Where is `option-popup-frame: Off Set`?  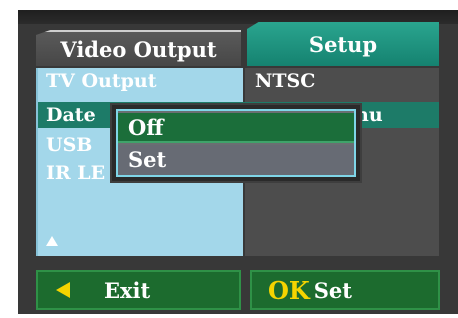 option-popup-frame: Off Set is located at coordinates (236, 143).